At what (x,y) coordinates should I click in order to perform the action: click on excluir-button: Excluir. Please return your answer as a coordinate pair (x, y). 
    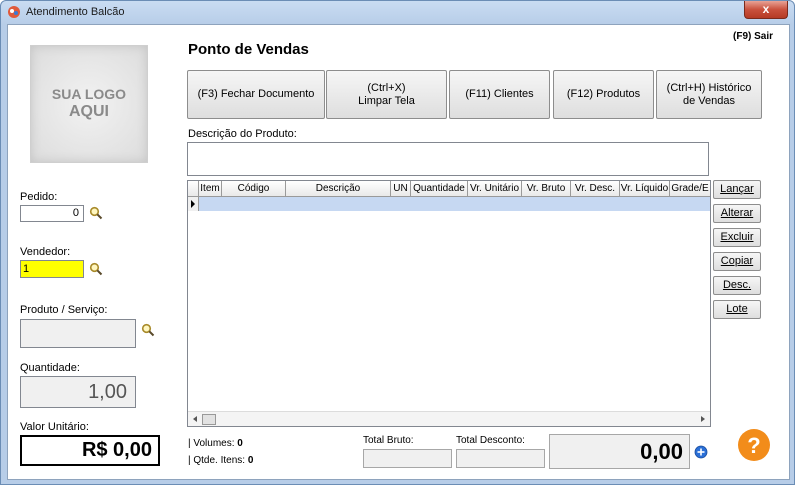
    Looking at the image, I should click on (737, 237).